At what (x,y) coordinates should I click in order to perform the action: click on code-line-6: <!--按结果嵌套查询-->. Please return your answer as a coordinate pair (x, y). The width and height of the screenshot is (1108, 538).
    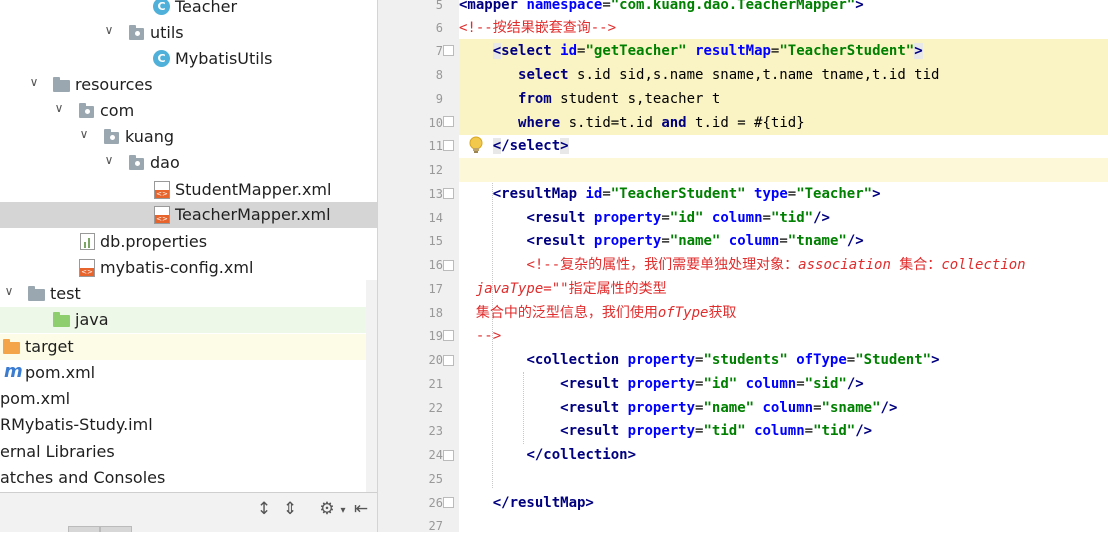
    Looking at the image, I should click on (783, 28).